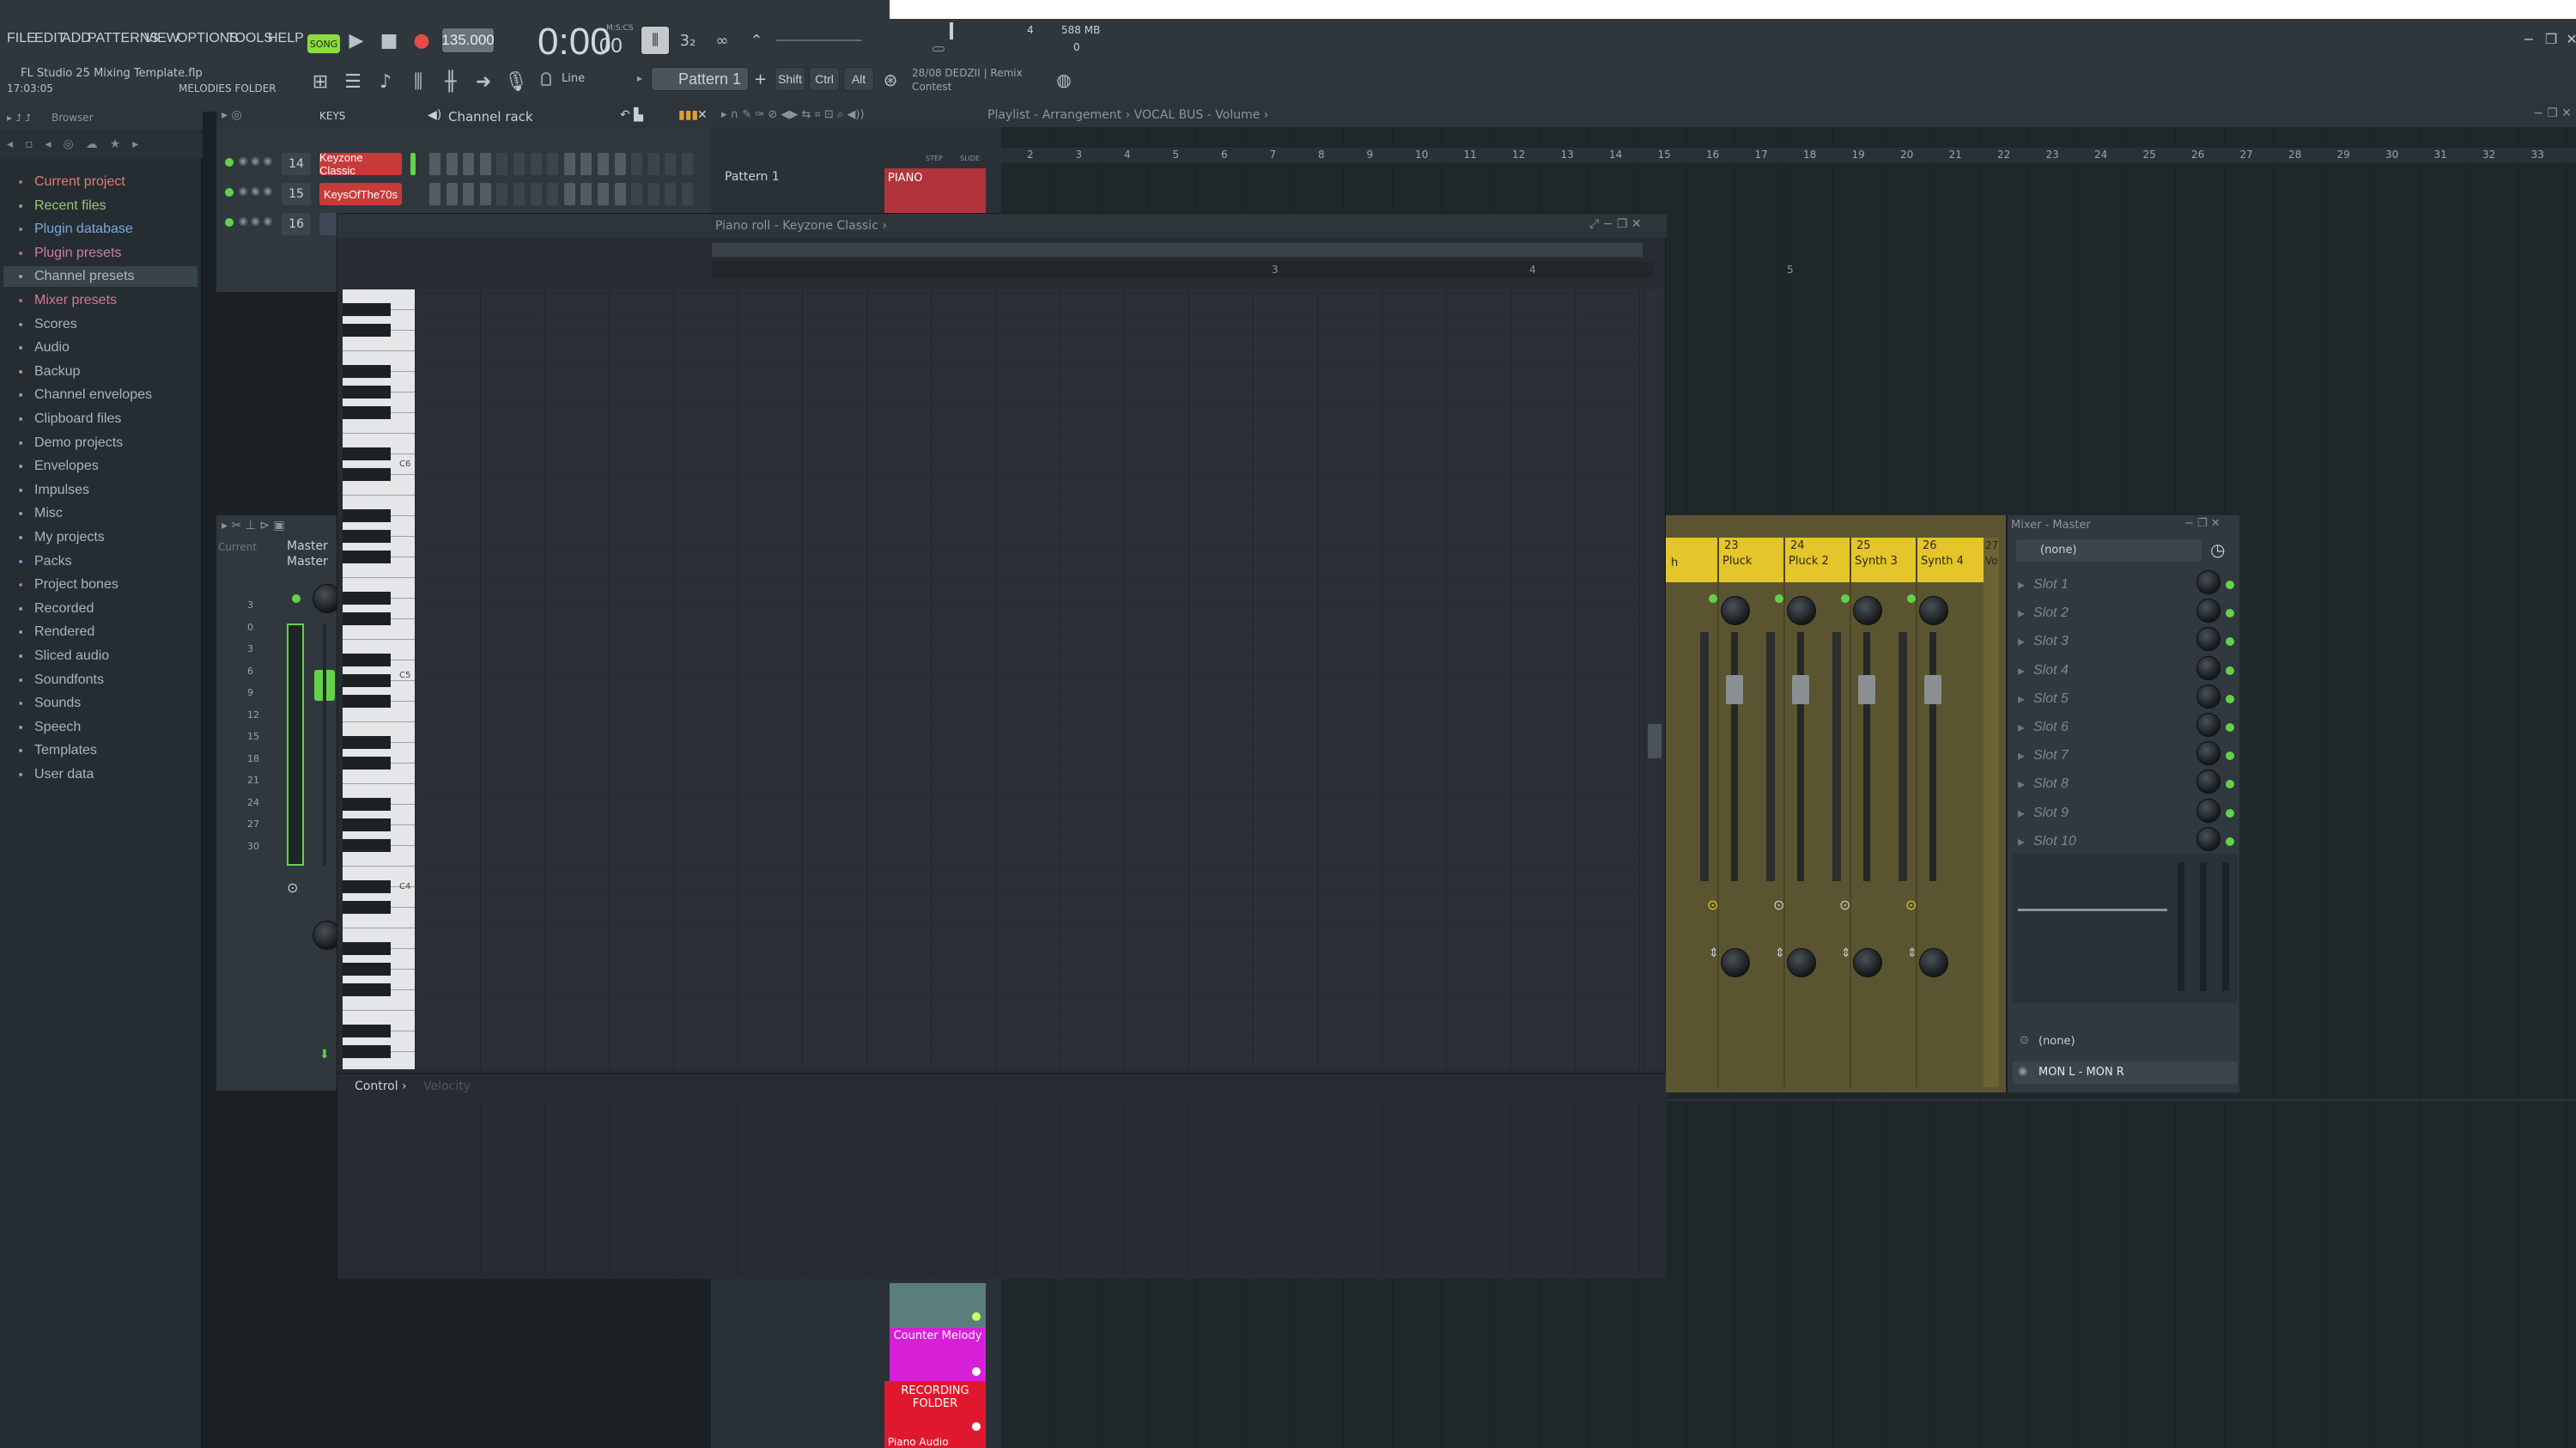 The width and height of the screenshot is (2576, 1448). Describe the element at coordinates (968, 73) in the screenshot. I see `news-line-1: 28/08 DEDZII | Remix` at that location.